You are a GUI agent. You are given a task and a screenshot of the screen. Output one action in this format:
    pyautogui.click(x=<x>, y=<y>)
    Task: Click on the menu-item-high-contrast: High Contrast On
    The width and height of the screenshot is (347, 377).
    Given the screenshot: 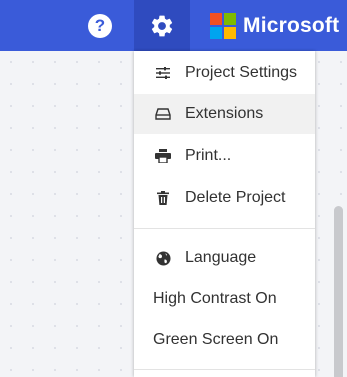 What is the action you would take?
    pyautogui.click(x=224, y=299)
    